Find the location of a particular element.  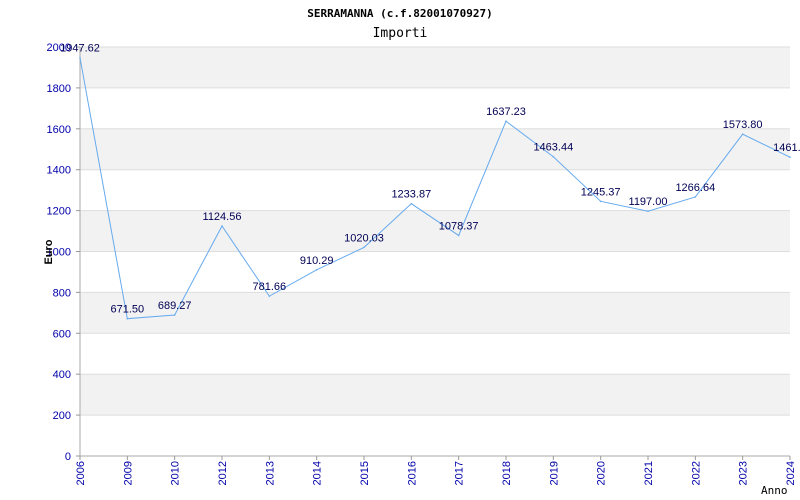

data-label: 1637.23 is located at coordinates (506, 112).